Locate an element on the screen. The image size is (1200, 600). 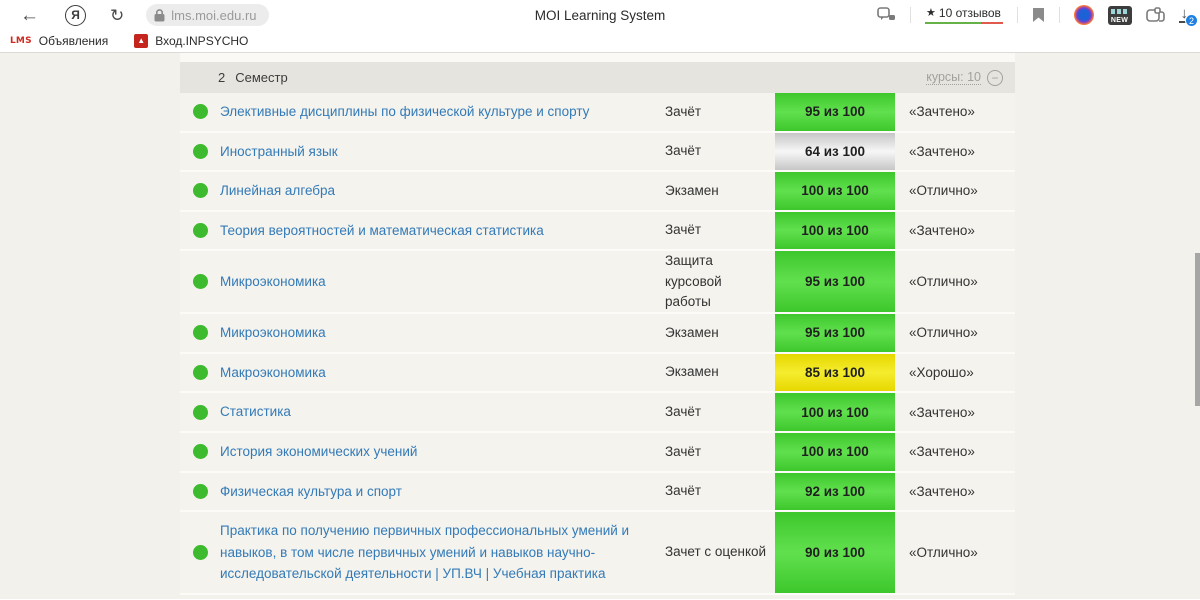
reviews-rating-bar is located at coordinates (963, 23).